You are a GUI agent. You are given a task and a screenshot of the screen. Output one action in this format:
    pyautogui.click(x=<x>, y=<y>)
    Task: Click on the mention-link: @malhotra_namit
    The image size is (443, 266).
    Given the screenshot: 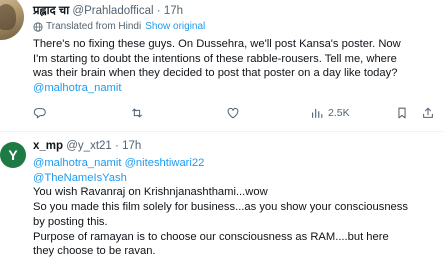 What is the action you would take?
    pyautogui.click(x=235, y=88)
    